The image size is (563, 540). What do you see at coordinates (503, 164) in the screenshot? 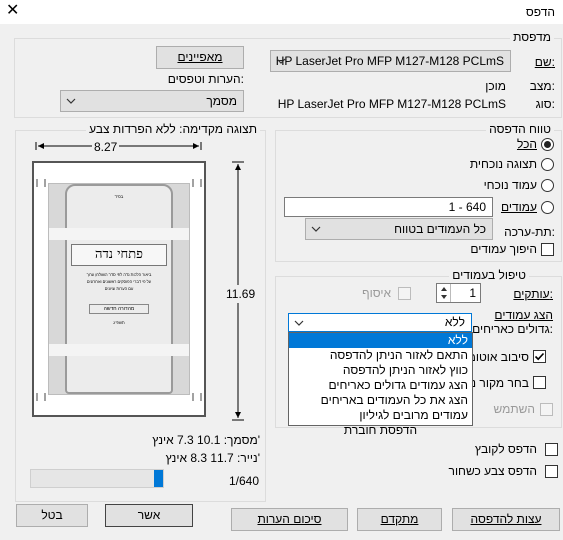
I see `radio-current-view-label: תצוגה נוכחית` at bounding box center [503, 164].